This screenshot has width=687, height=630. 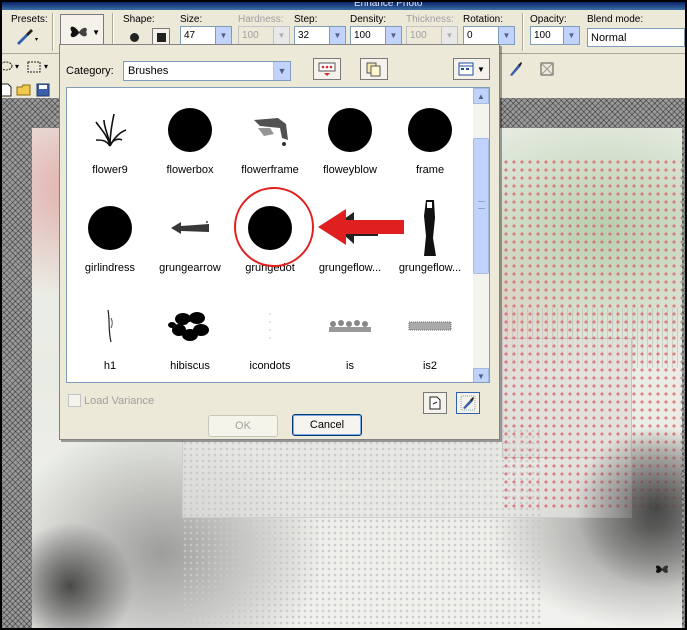 I want to click on brush-item-label: girlindress, so click(x=110, y=268).